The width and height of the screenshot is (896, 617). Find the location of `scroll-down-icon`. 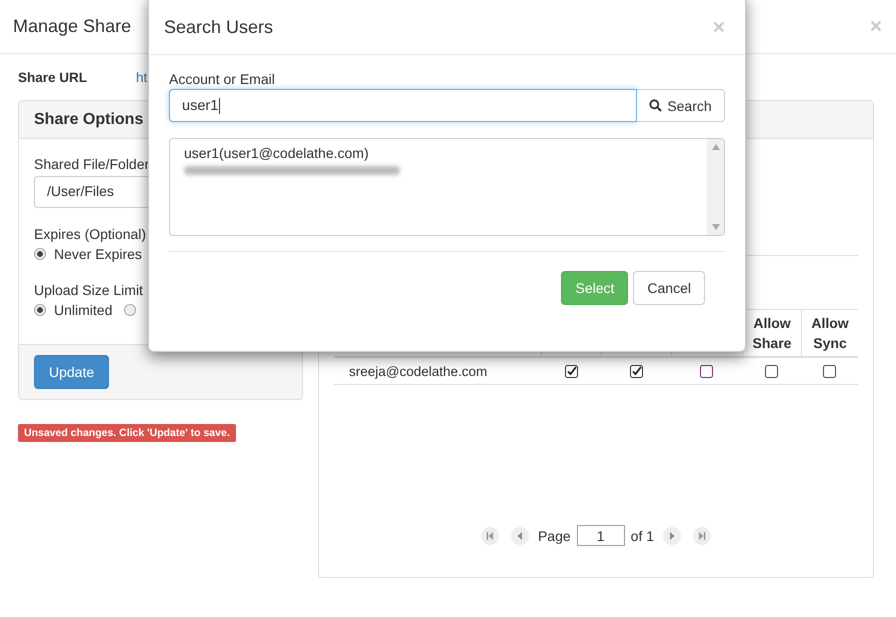

scroll-down-icon is located at coordinates (716, 227).